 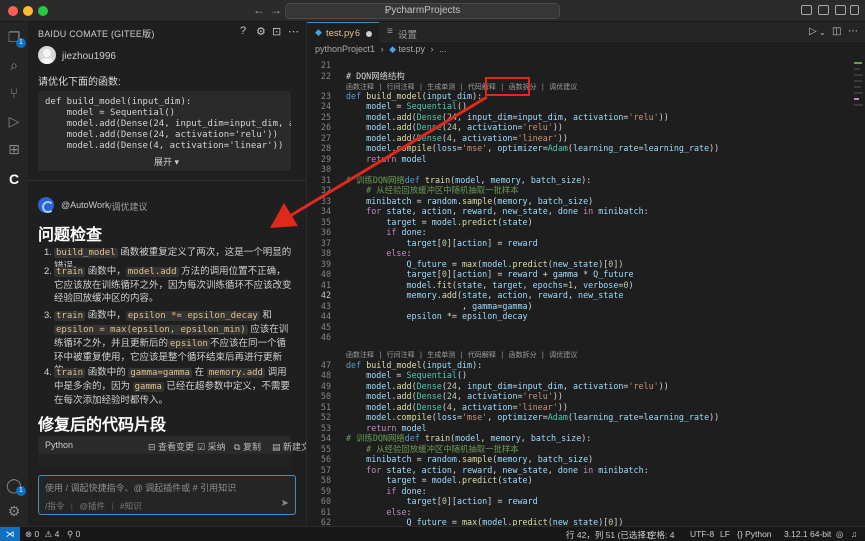 What do you see at coordinates (325, 169) in the screenshot?
I see `code-line: 30` at bounding box center [325, 169].